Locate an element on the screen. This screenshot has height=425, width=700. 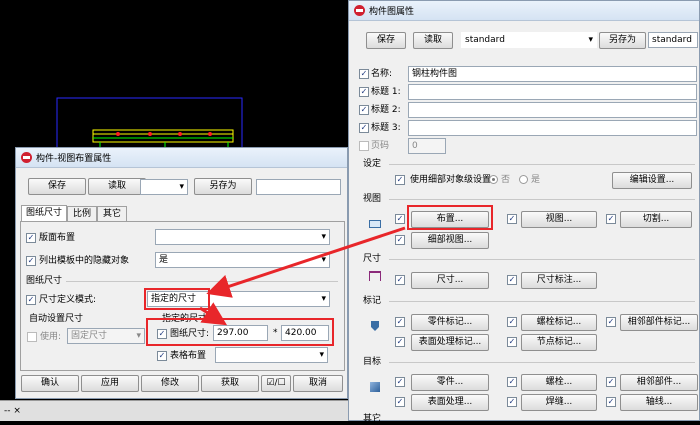
cad-statusbar: -- × is located at coordinates (174, 410).